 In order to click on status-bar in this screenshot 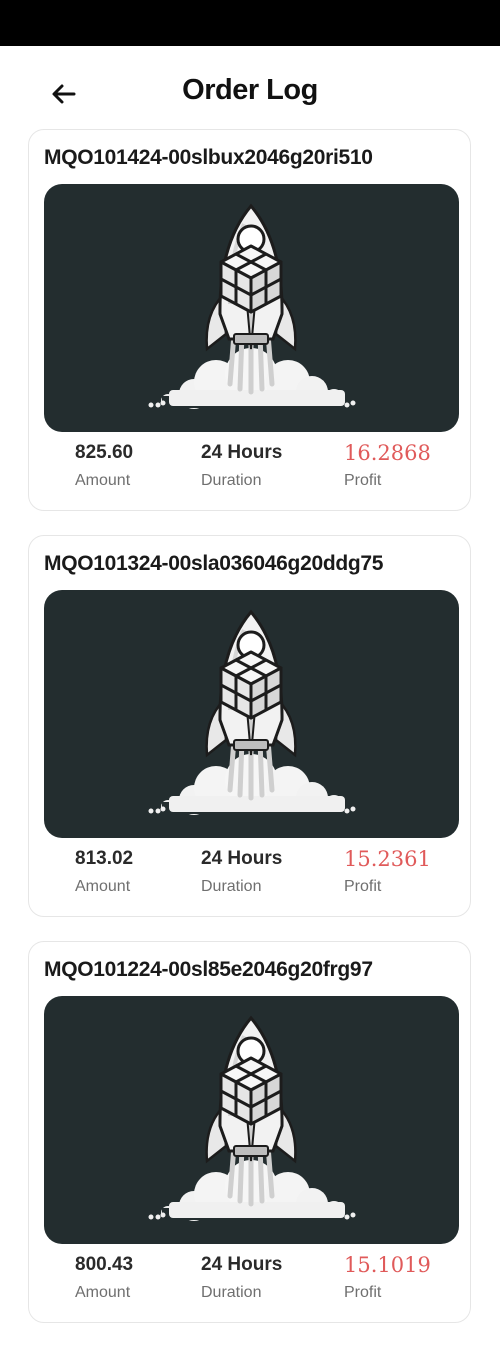, I will do `click(250, 23)`.